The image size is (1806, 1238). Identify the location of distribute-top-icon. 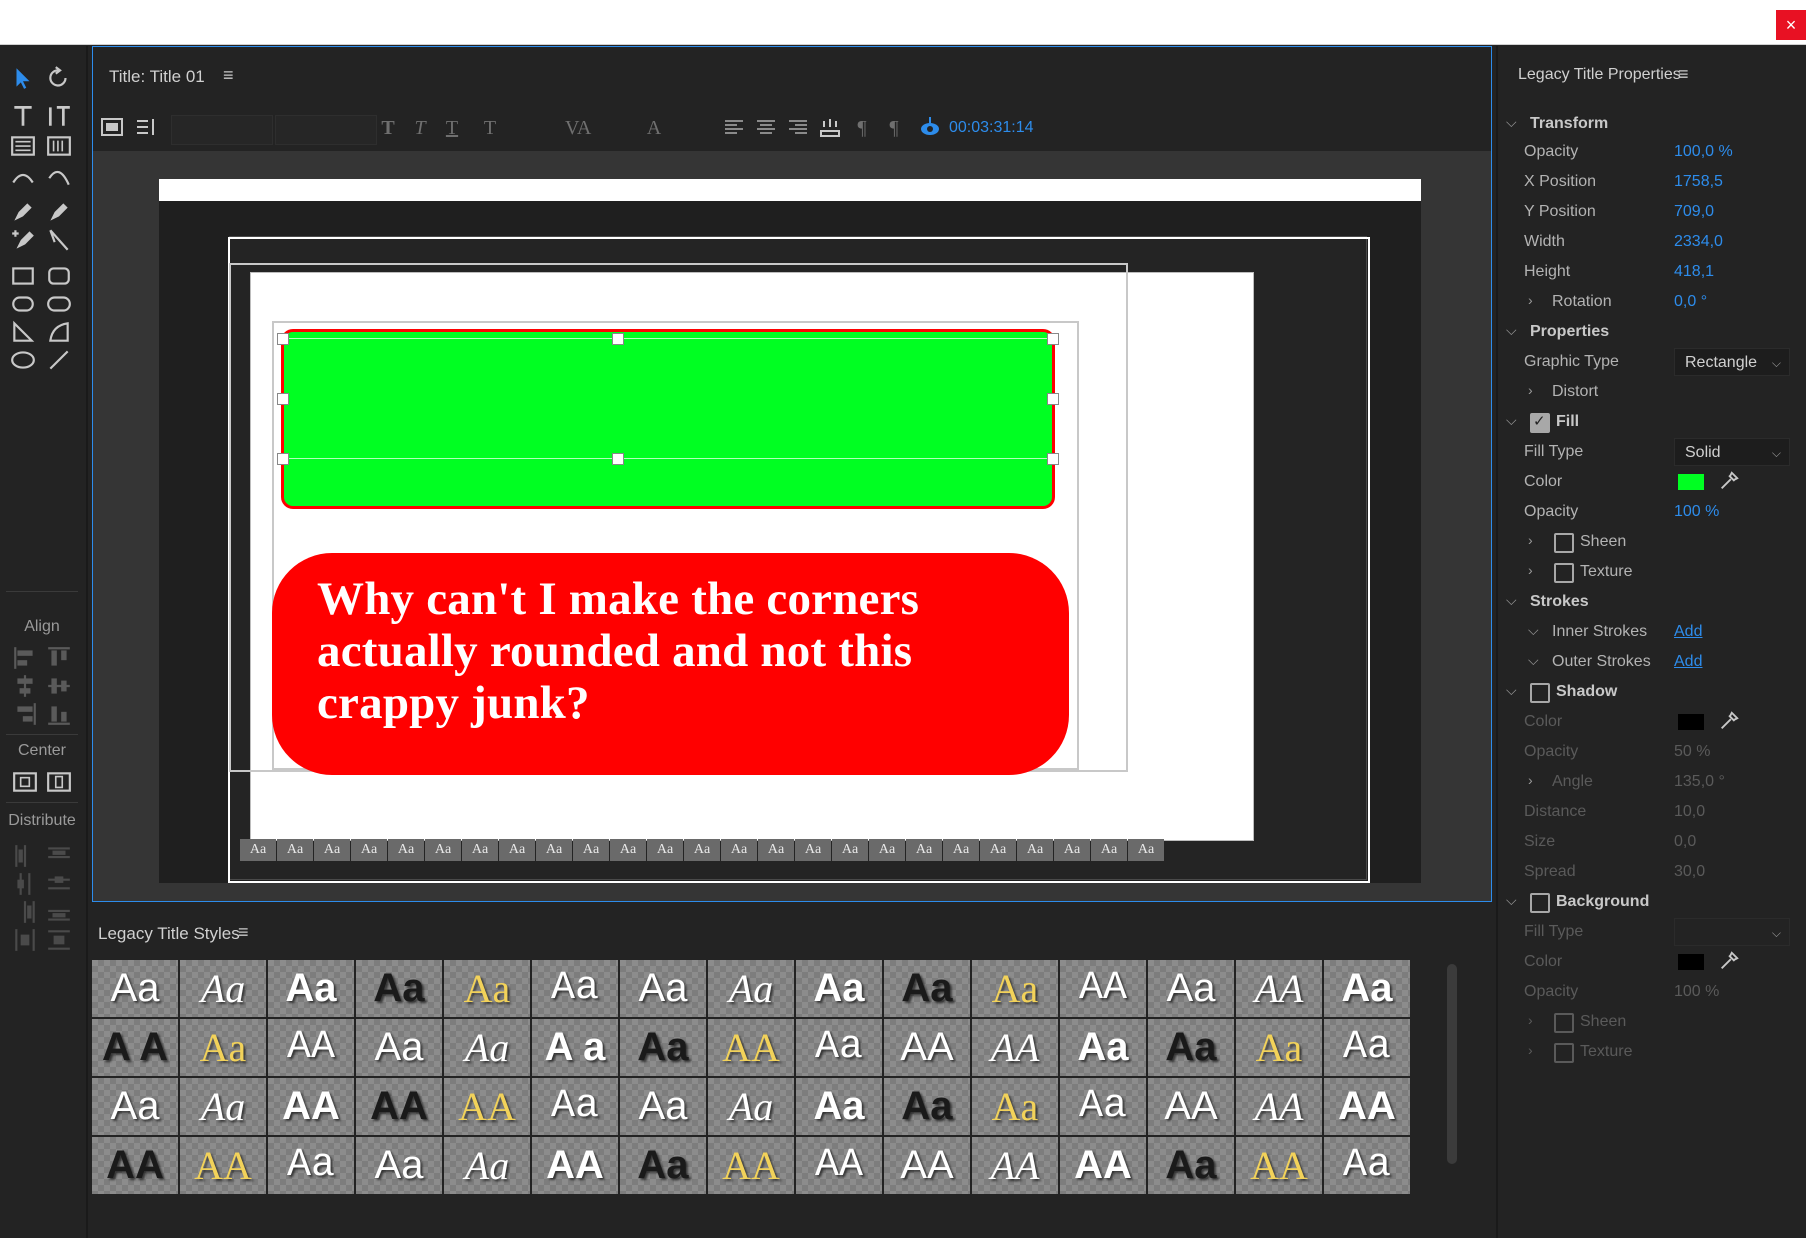
(59, 856).